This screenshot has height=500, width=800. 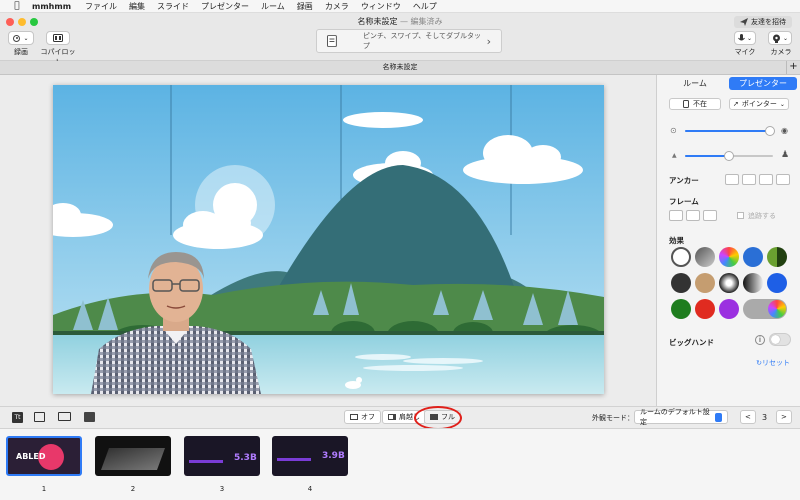 What do you see at coordinates (101, 6) in the screenshot?
I see `menu-file: ファイル` at bounding box center [101, 6].